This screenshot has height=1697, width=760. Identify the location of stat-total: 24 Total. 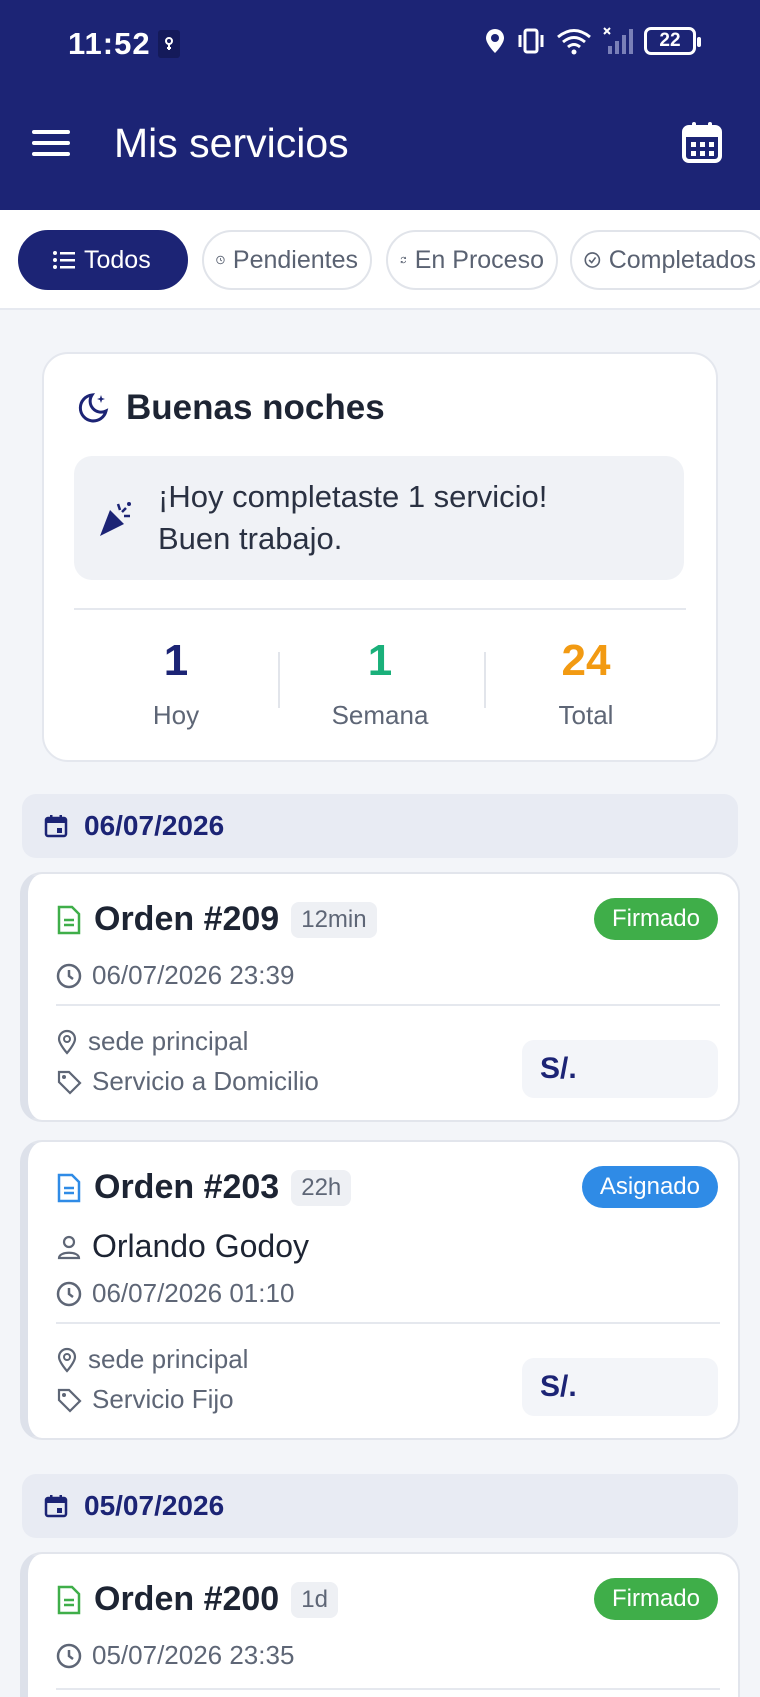
(586, 683).